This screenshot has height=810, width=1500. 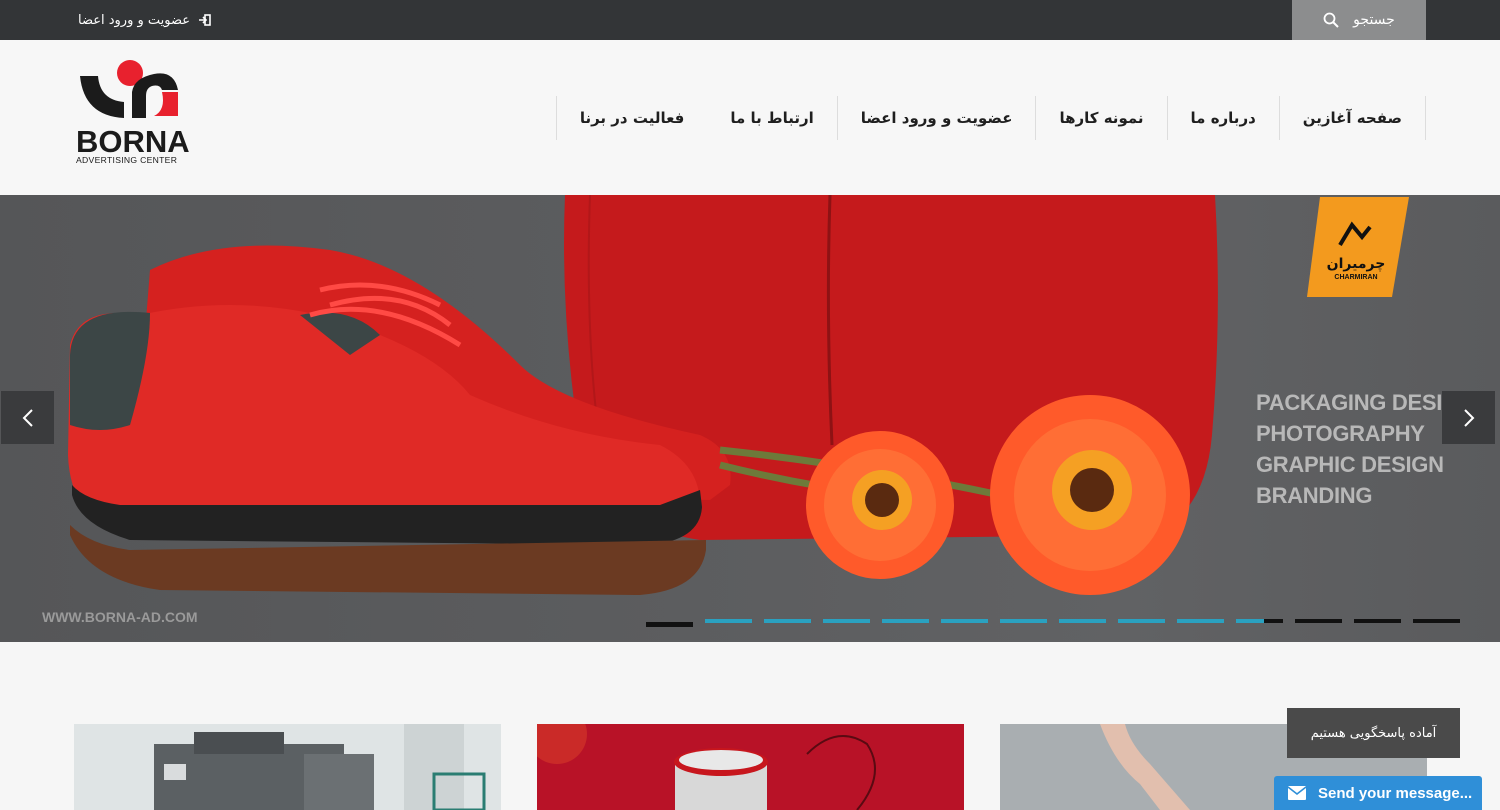 I want to click on borna-logo-mark, so click(x=129, y=89).